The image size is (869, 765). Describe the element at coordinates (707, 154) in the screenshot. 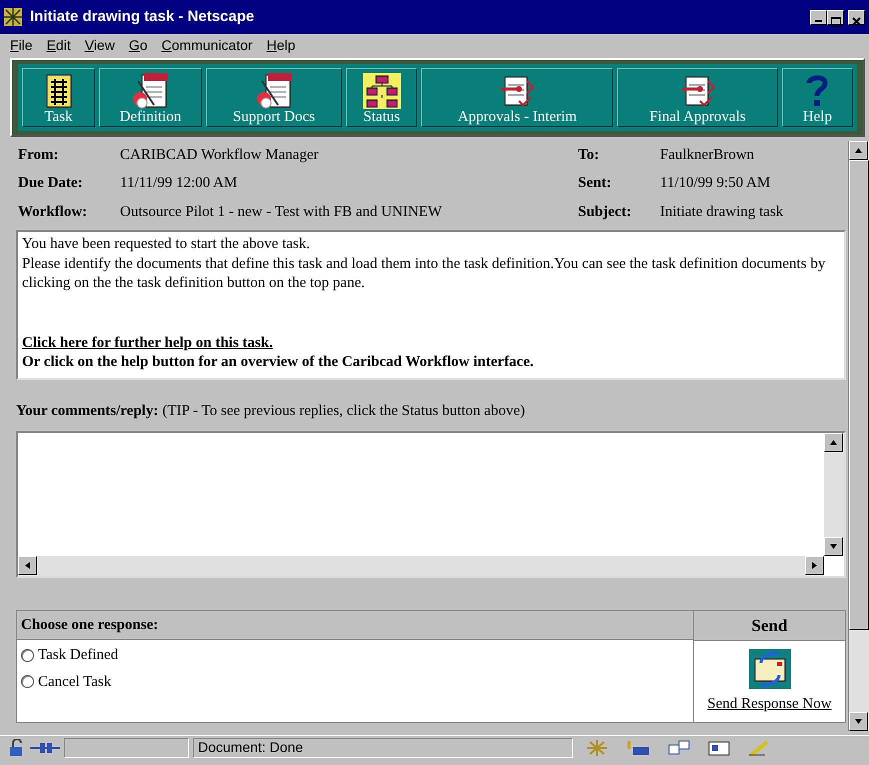

I see `field-value: FaulknerBrown` at that location.